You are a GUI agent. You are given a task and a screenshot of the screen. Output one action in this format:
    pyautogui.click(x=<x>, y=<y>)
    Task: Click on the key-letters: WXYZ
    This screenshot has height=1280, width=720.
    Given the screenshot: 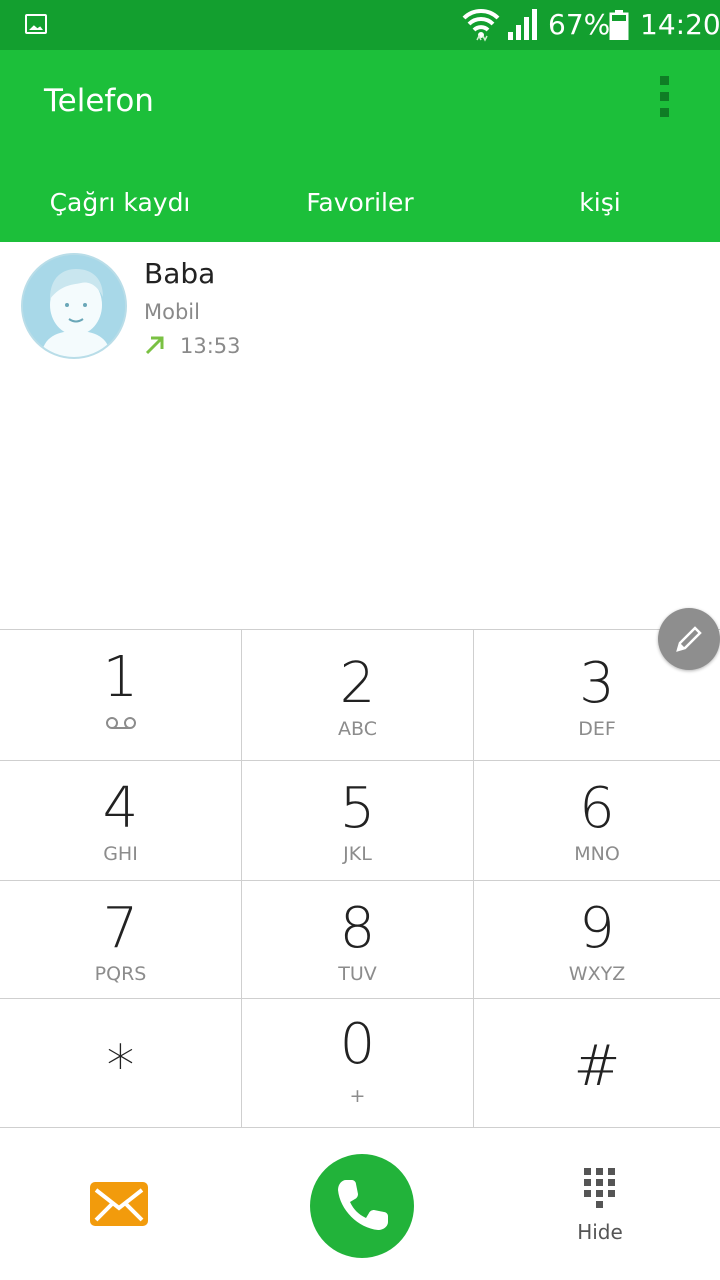 What is the action you would take?
    pyautogui.click(x=597, y=974)
    